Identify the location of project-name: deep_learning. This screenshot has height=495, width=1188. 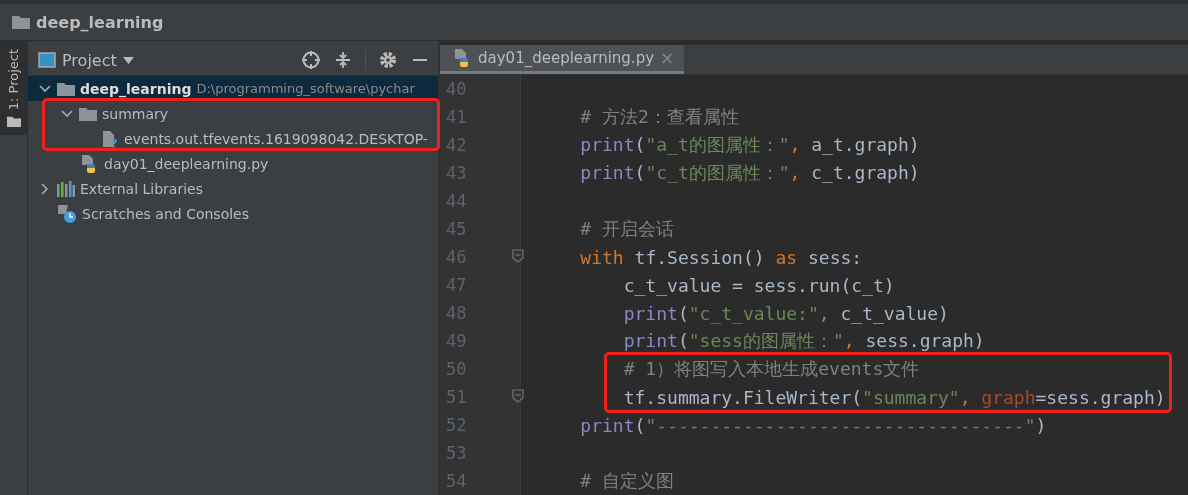
(100, 22).